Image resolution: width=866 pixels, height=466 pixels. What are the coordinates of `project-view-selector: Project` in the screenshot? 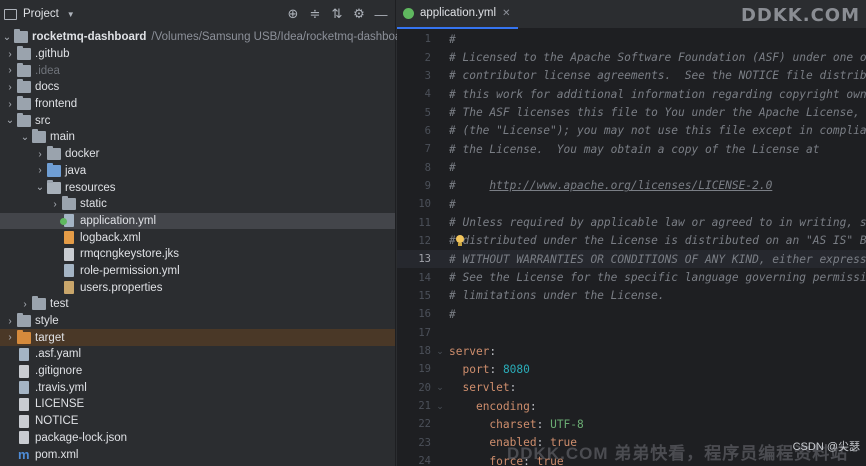 It's located at (41, 14).